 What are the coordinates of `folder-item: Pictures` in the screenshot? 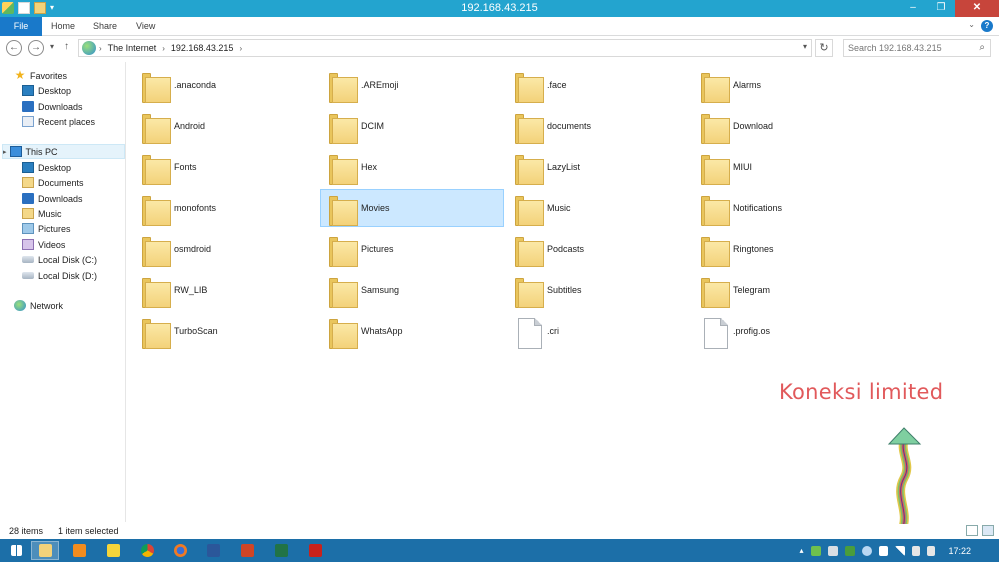 It's located at (412, 249).